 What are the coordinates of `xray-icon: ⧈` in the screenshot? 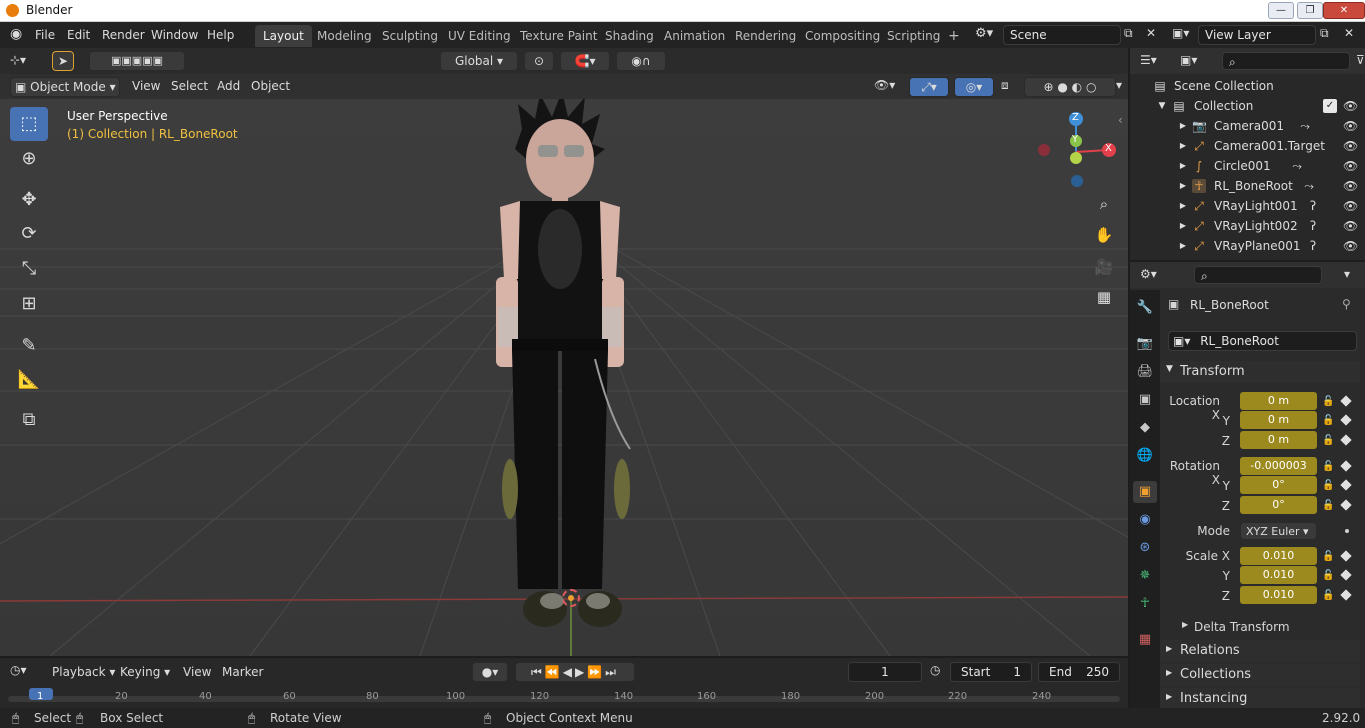 It's located at (1005, 85).